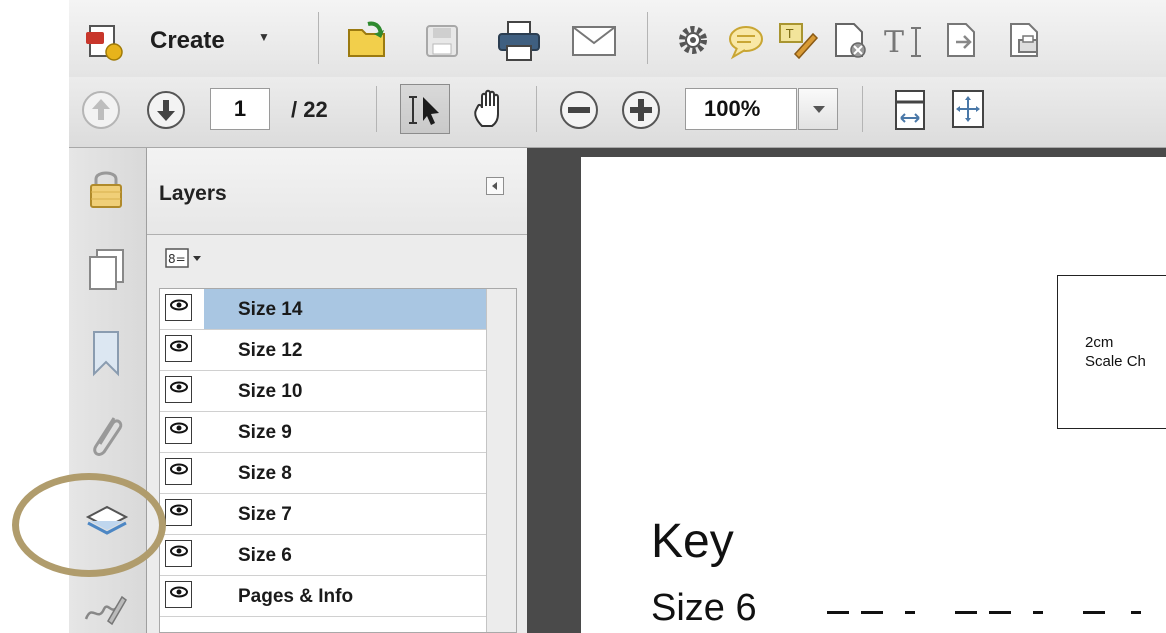 The height and width of the screenshot is (633, 1166). I want to click on layer-options-icon: 8=, so click(185, 258).